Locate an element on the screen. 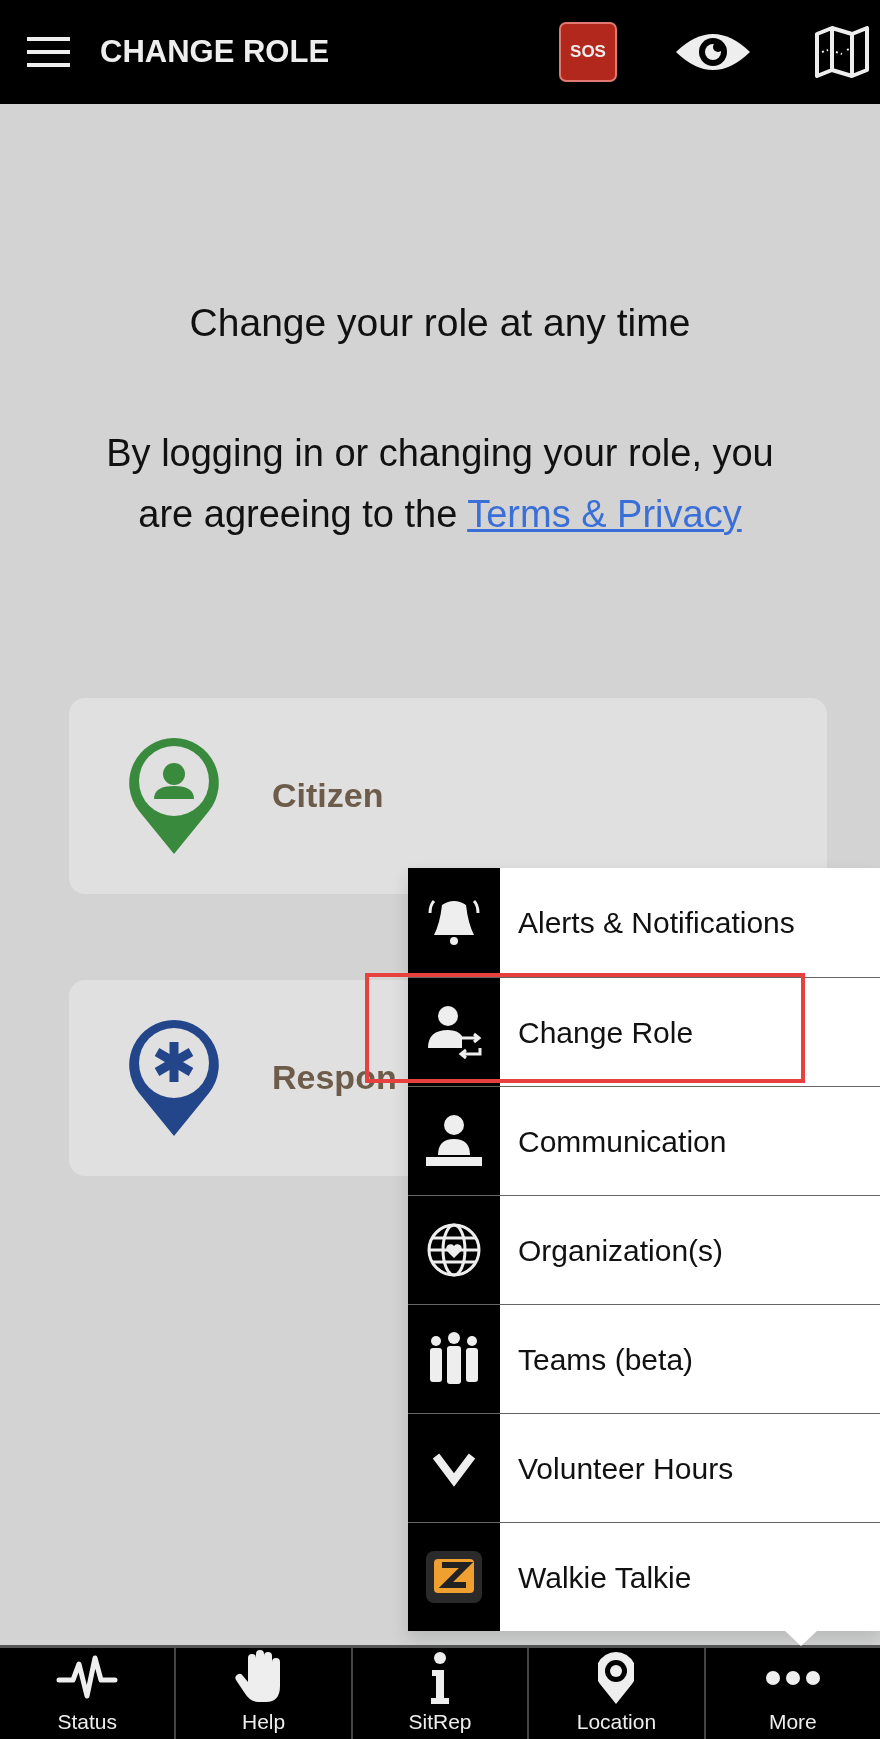 The image size is (880, 1739). nav-tab: More is located at coordinates (791, 1693).